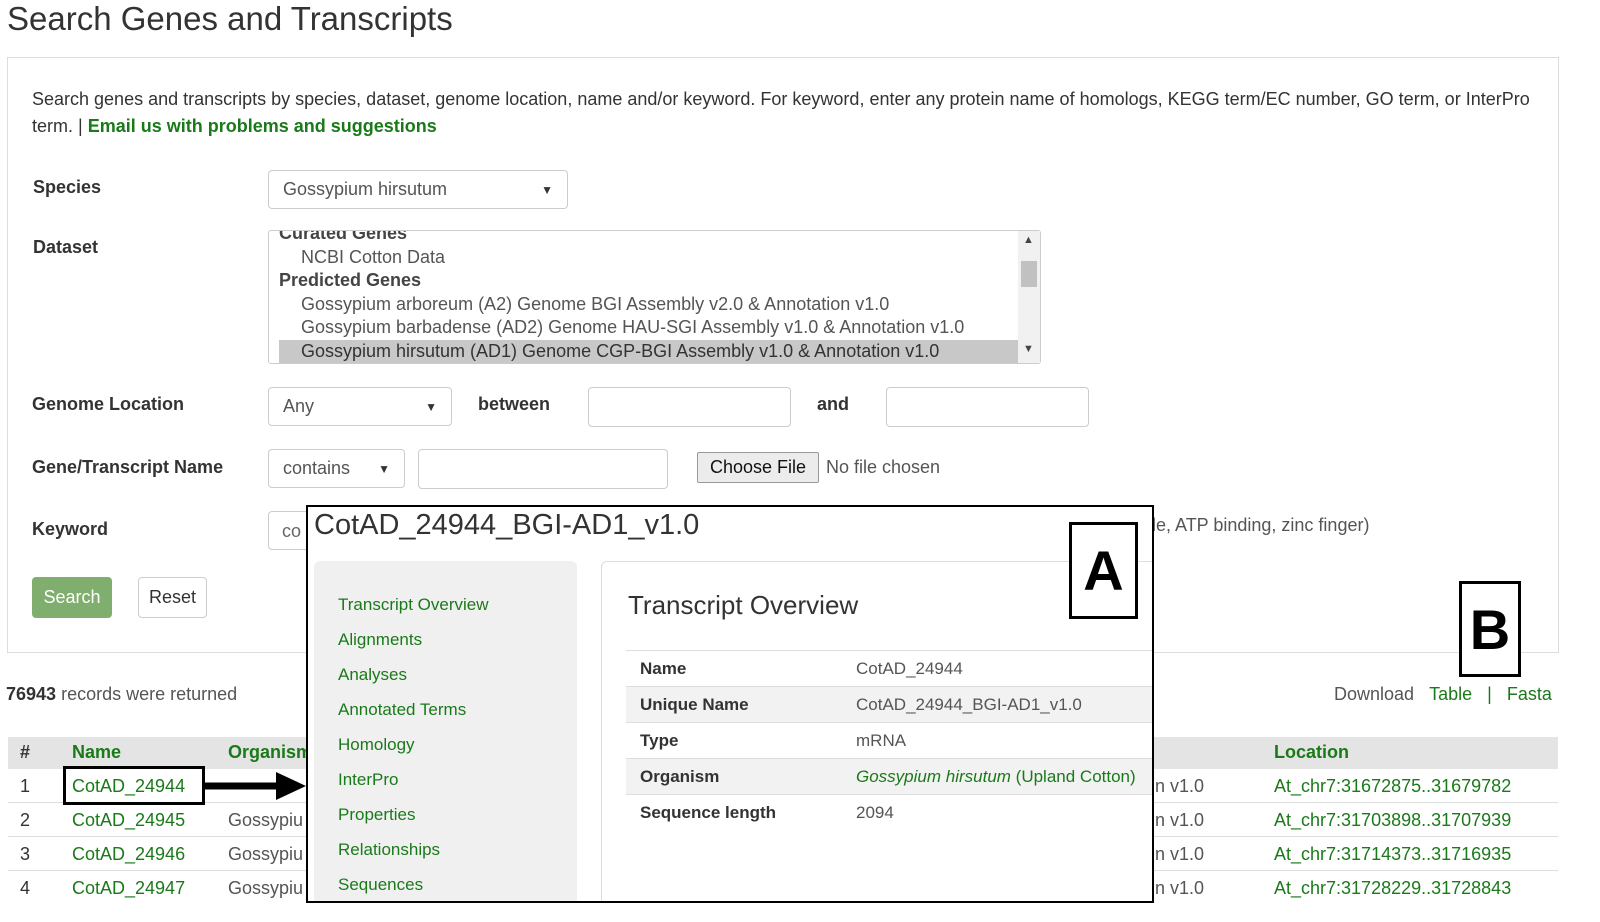 The height and width of the screenshot is (922, 1600). Describe the element at coordinates (72, 597) in the screenshot. I see `search-button: Search` at that location.